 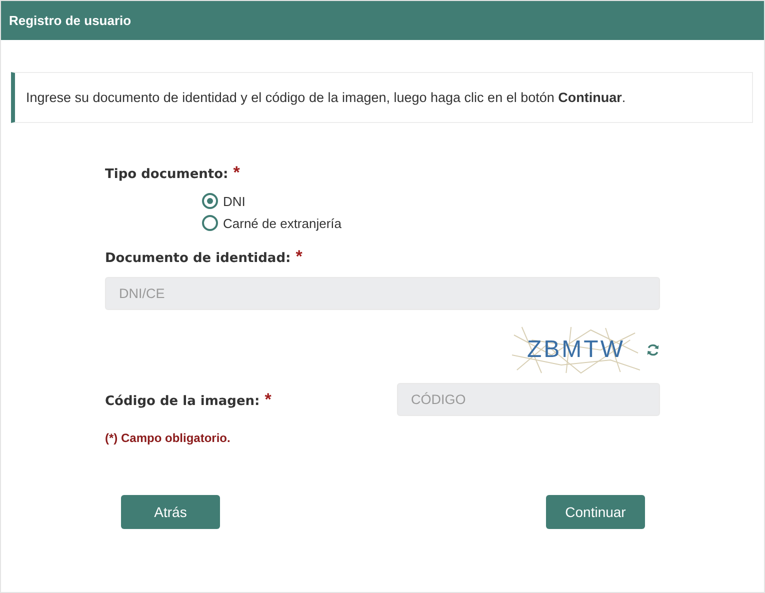 What do you see at coordinates (382, 293) in the screenshot?
I see `document-field: DNI/CE` at bounding box center [382, 293].